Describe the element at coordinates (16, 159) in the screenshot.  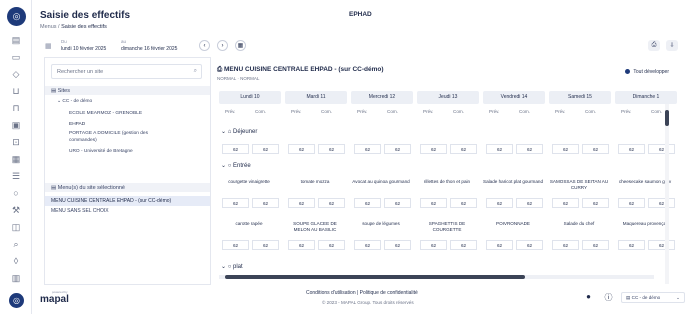
I see `grid-icon: ▦` at that location.